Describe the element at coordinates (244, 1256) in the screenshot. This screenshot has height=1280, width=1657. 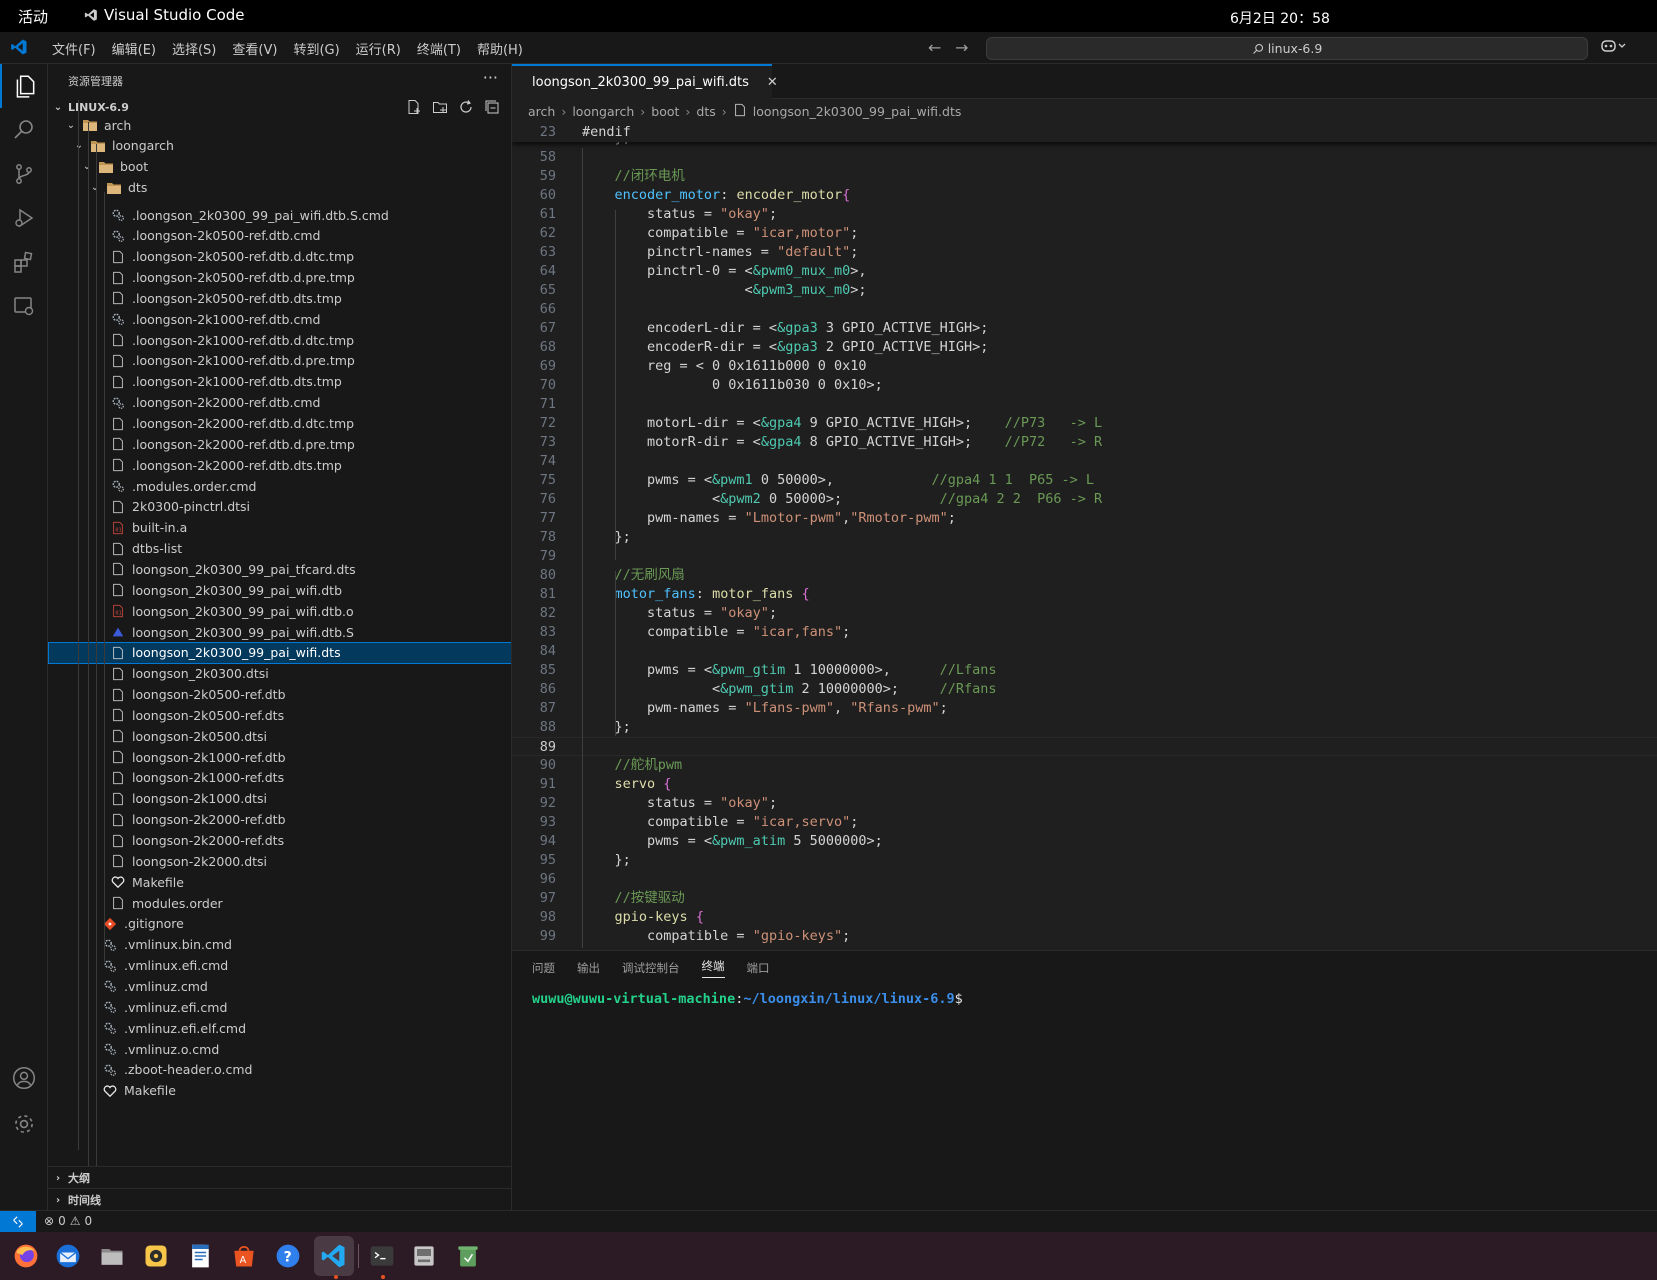
I see `app-center-icon: A` at that location.